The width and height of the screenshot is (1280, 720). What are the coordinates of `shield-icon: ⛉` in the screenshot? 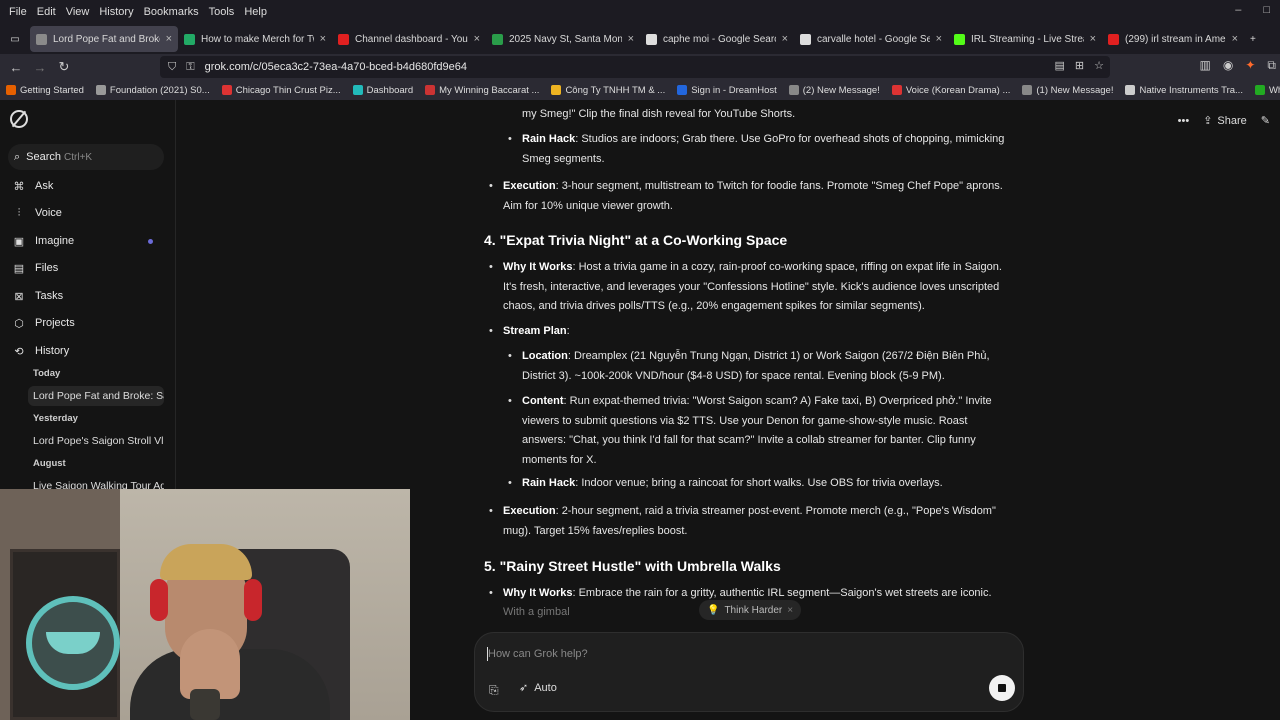 It's located at (172, 66).